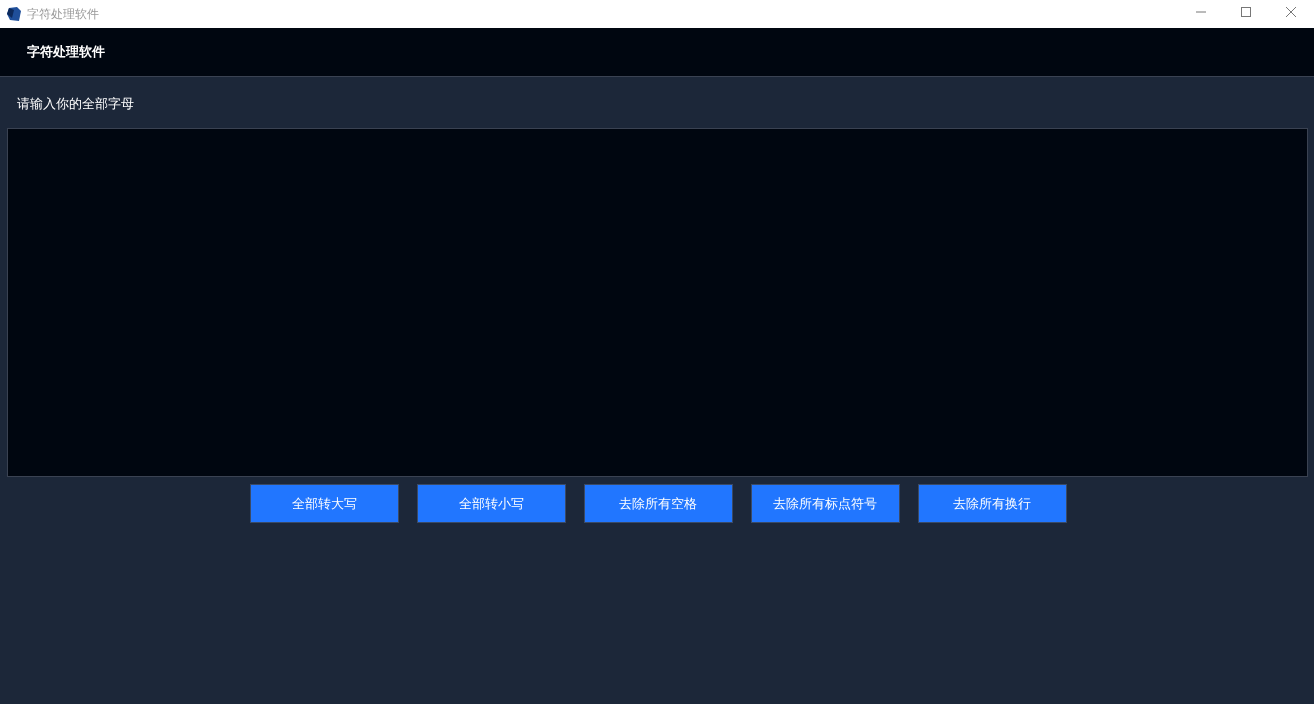 The height and width of the screenshot is (704, 1314). I want to click on input-label: 请输入你的全部字母, so click(75, 104).